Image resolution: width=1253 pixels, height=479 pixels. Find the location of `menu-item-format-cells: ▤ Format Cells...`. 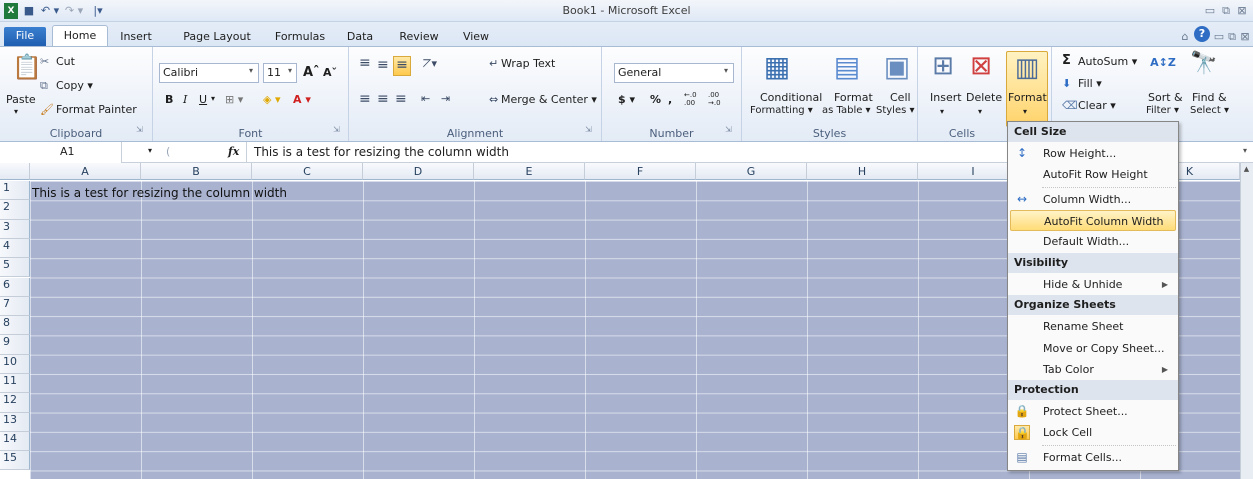

menu-item-format-cells: ▤ Format Cells... is located at coordinates (1093, 457).